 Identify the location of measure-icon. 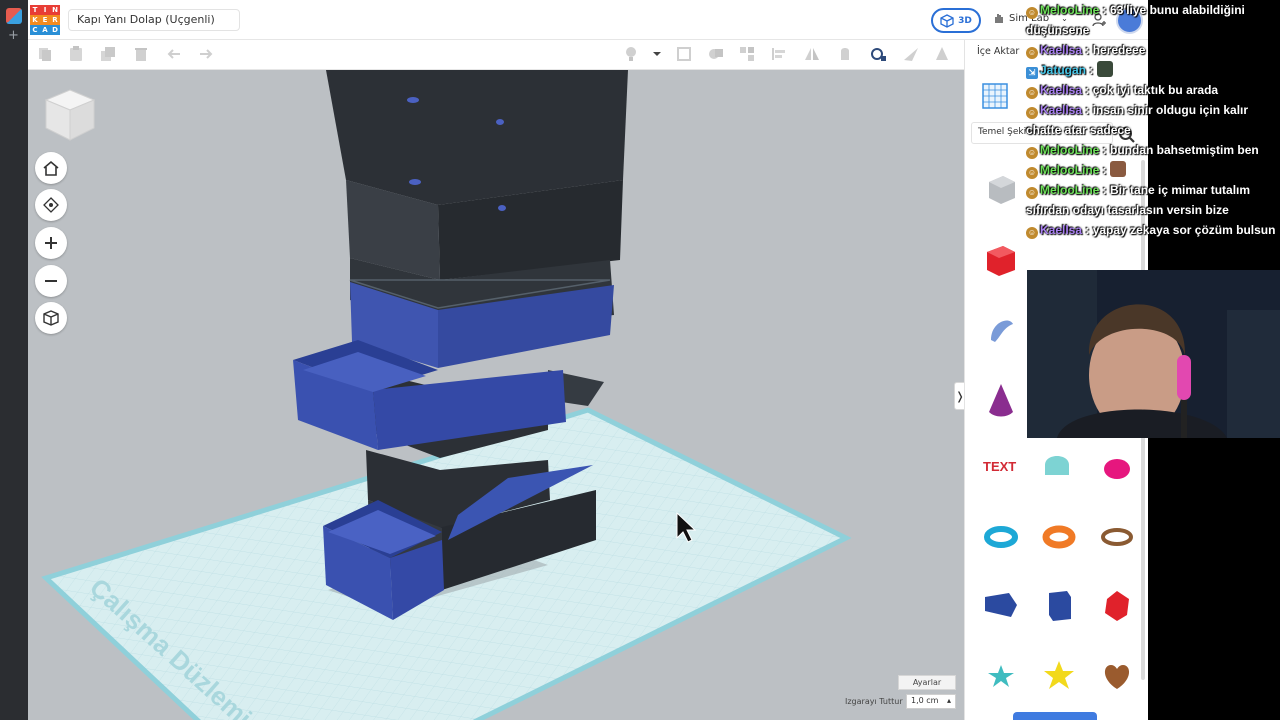
(878, 54).